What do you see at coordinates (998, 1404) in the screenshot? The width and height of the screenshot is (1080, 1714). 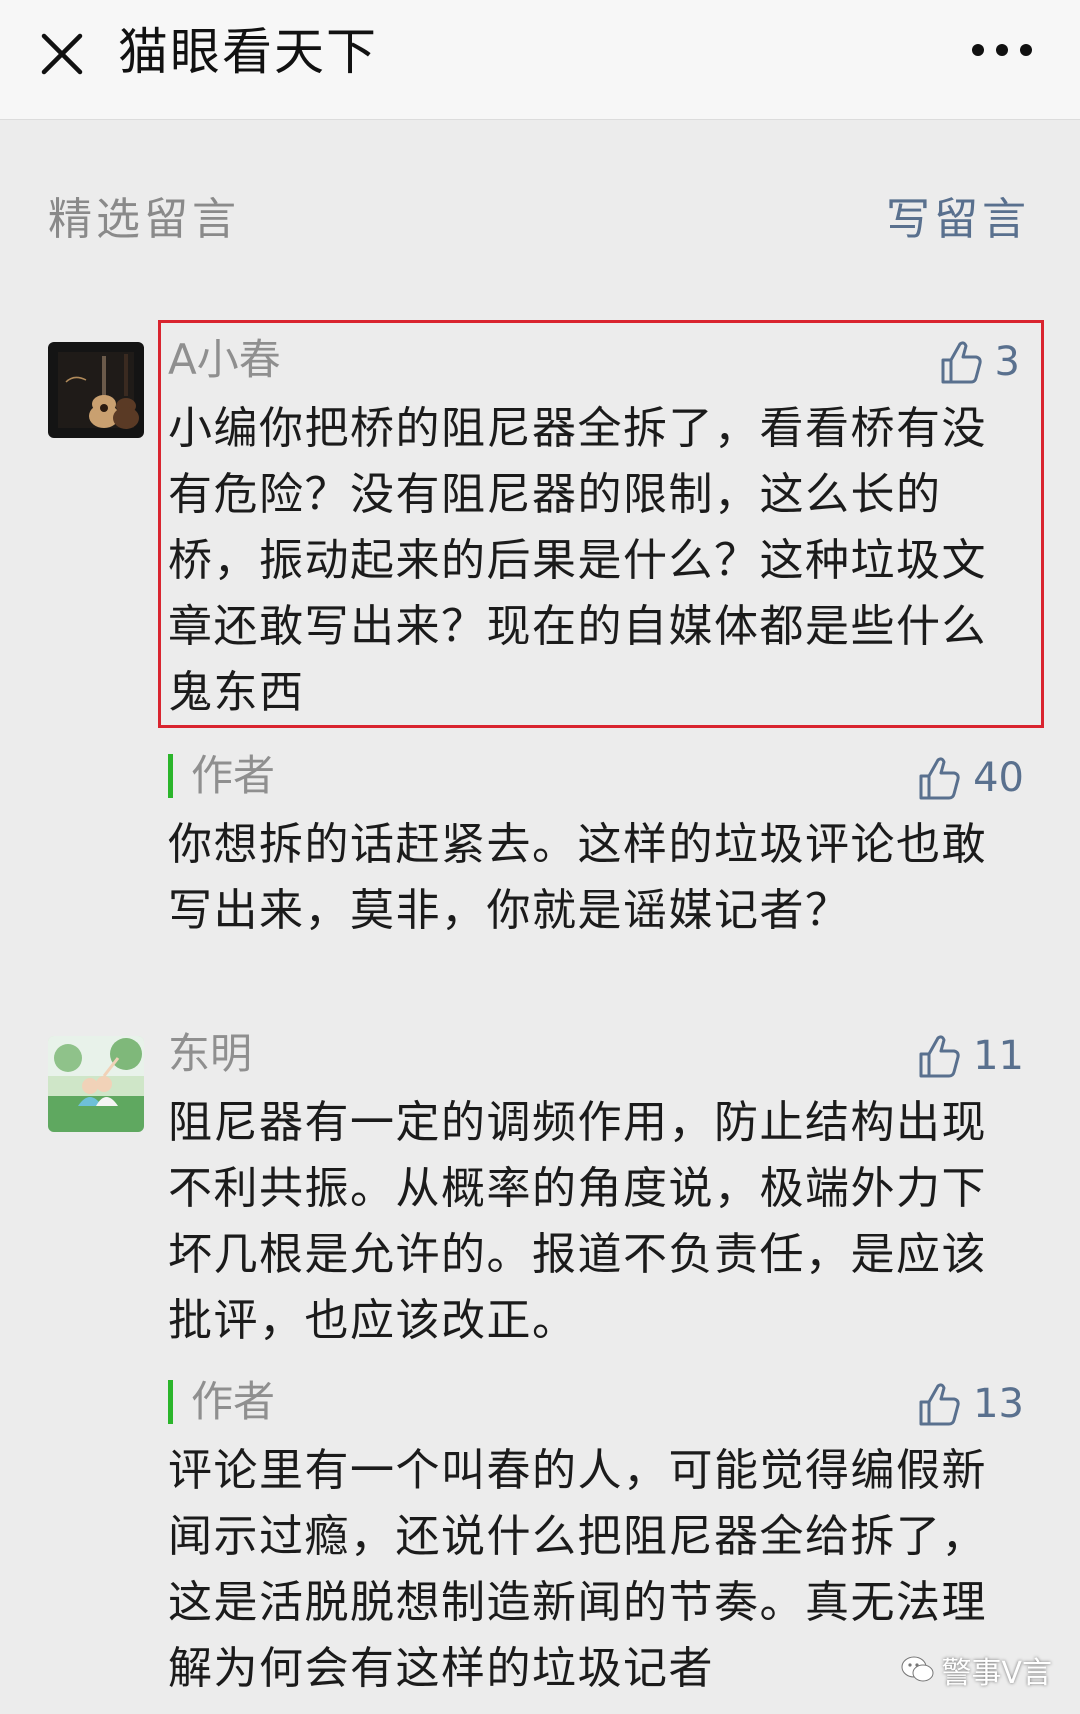 I see `like-count: 13` at bounding box center [998, 1404].